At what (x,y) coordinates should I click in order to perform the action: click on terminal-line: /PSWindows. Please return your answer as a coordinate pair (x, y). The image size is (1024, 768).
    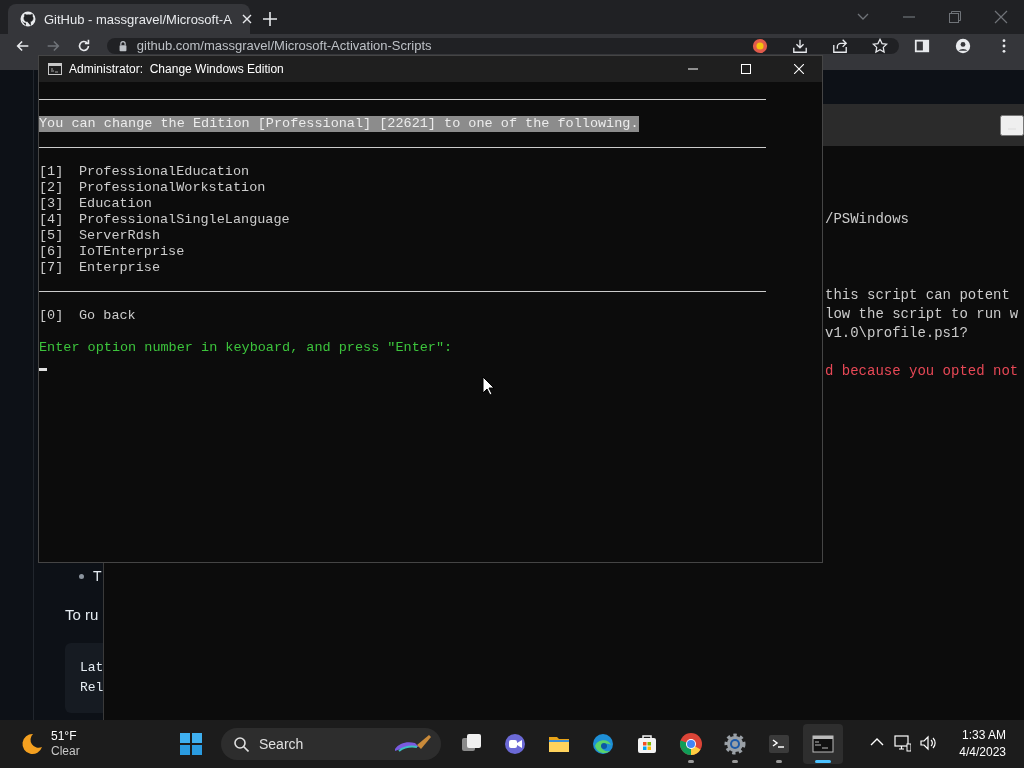
    Looking at the image, I should click on (867, 219).